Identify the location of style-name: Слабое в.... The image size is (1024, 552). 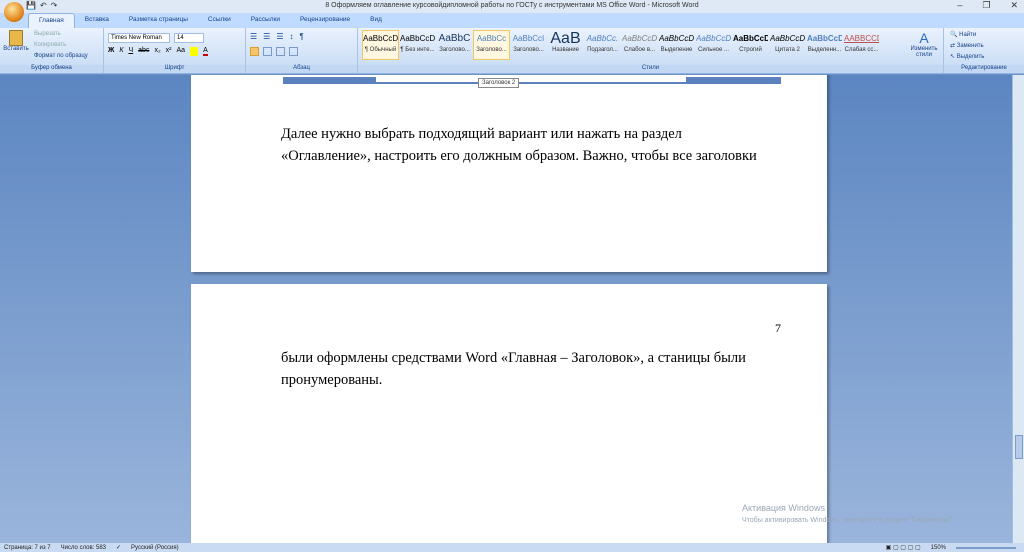
(639, 50).